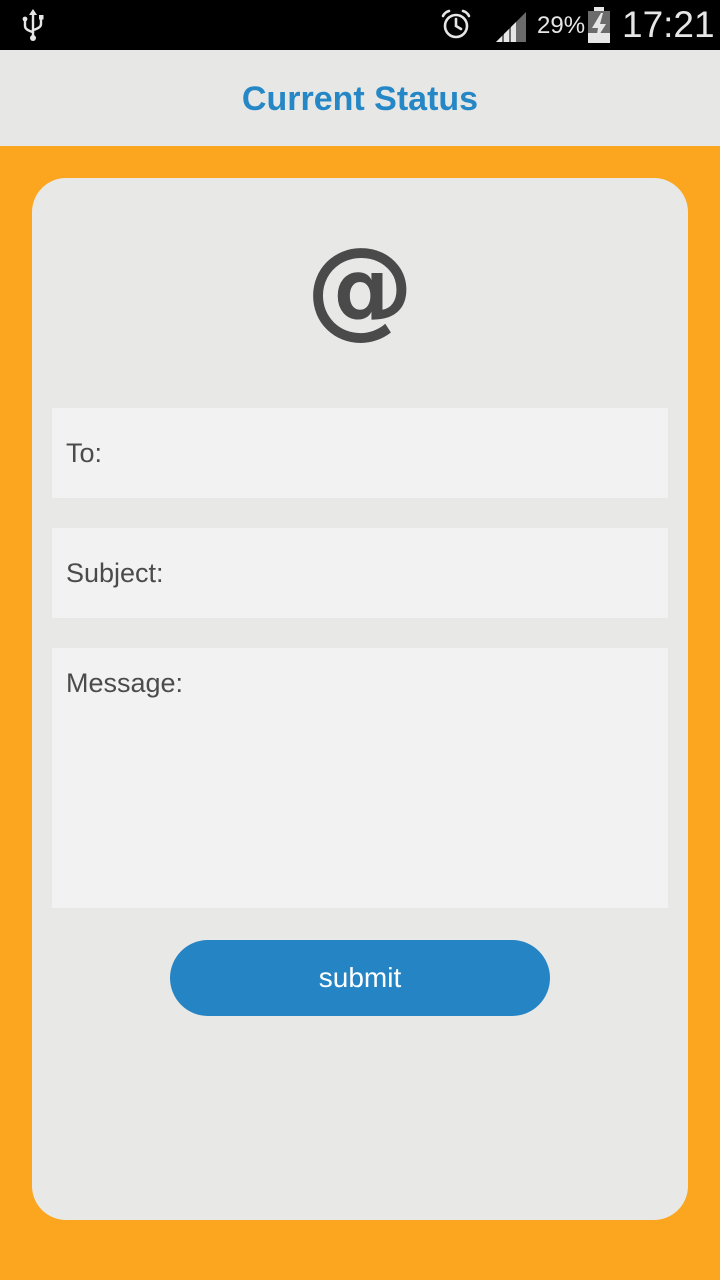  What do you see at coordinates (511, 27) in the screenshot?
I see `signal-icon` at bounding box center [511, 27].